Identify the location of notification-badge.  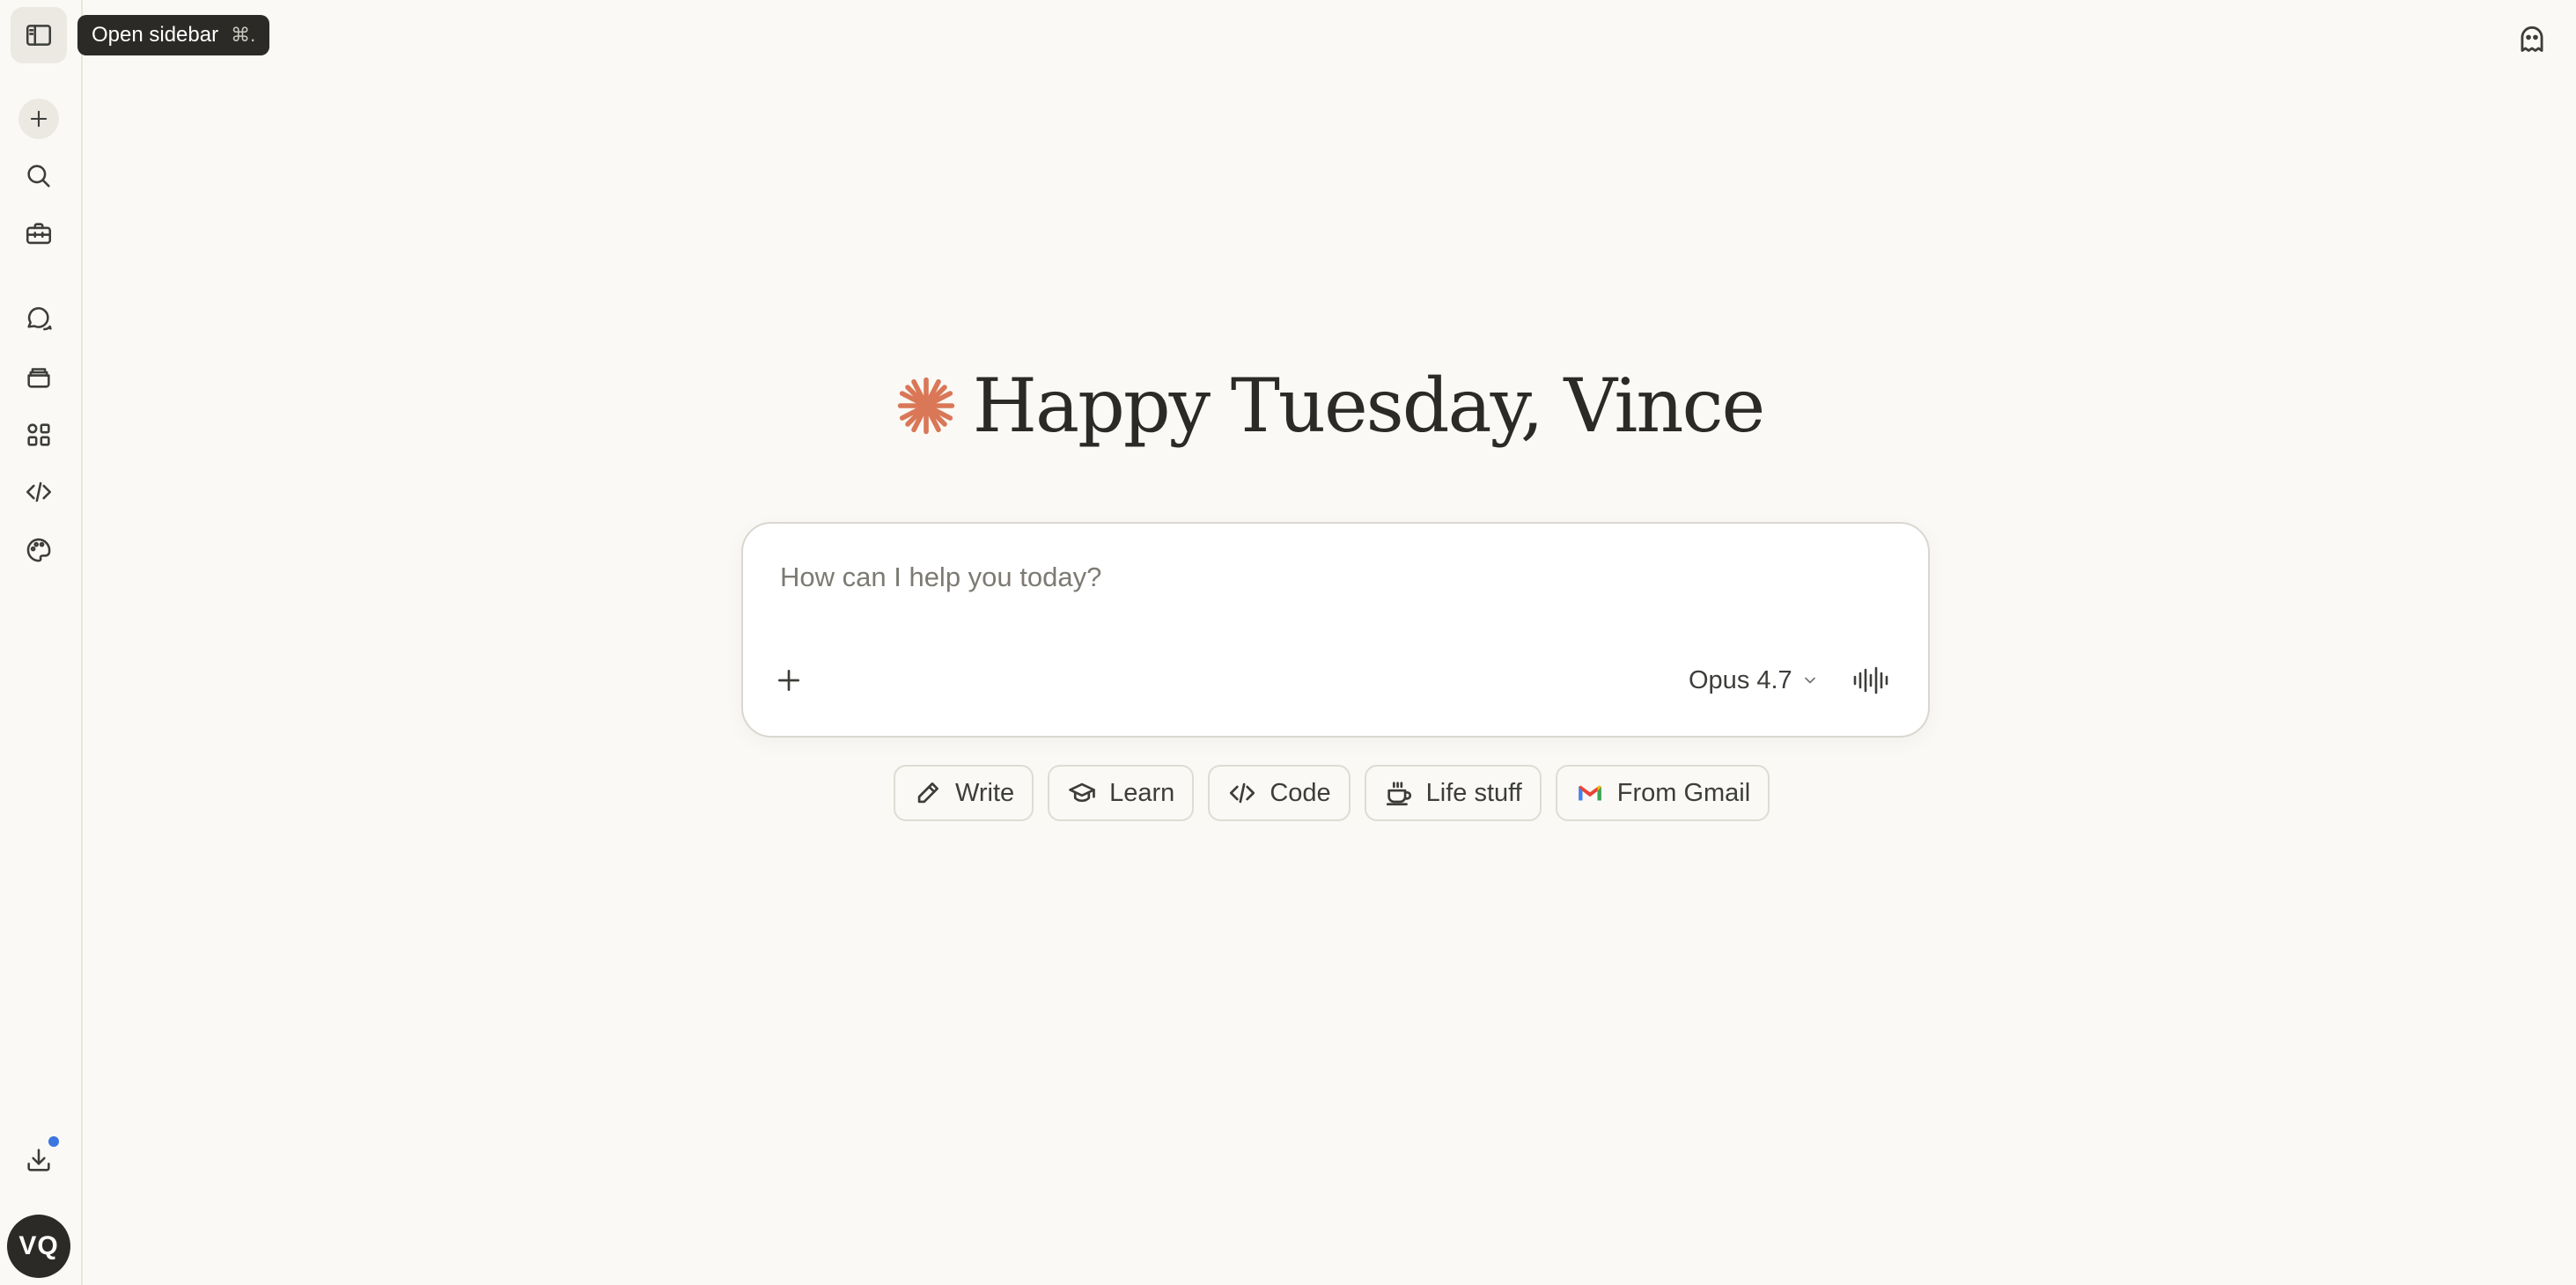
(54, 1141).